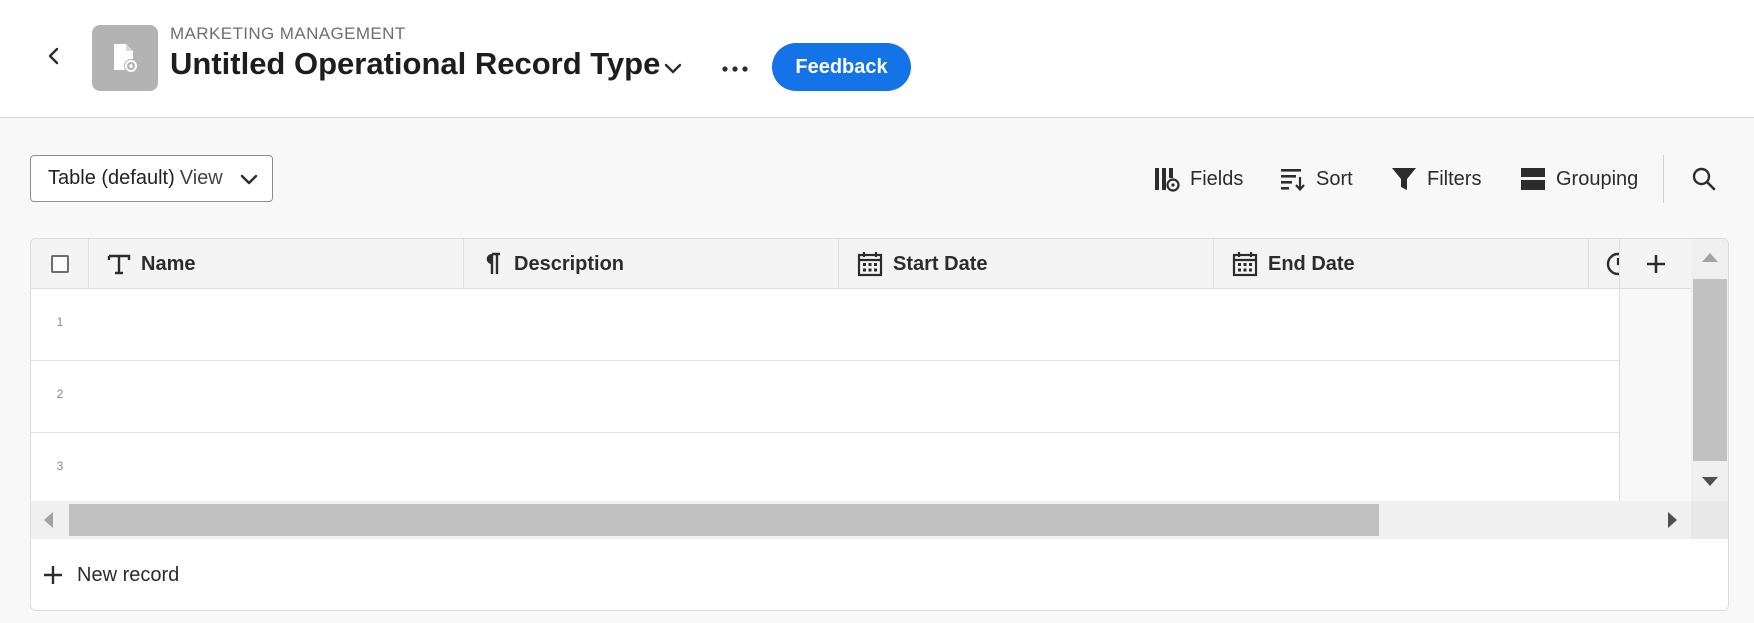  Describe the element at coordinates (1167, 179) in the screenshot. I see `columns-settings-icon` at that location.